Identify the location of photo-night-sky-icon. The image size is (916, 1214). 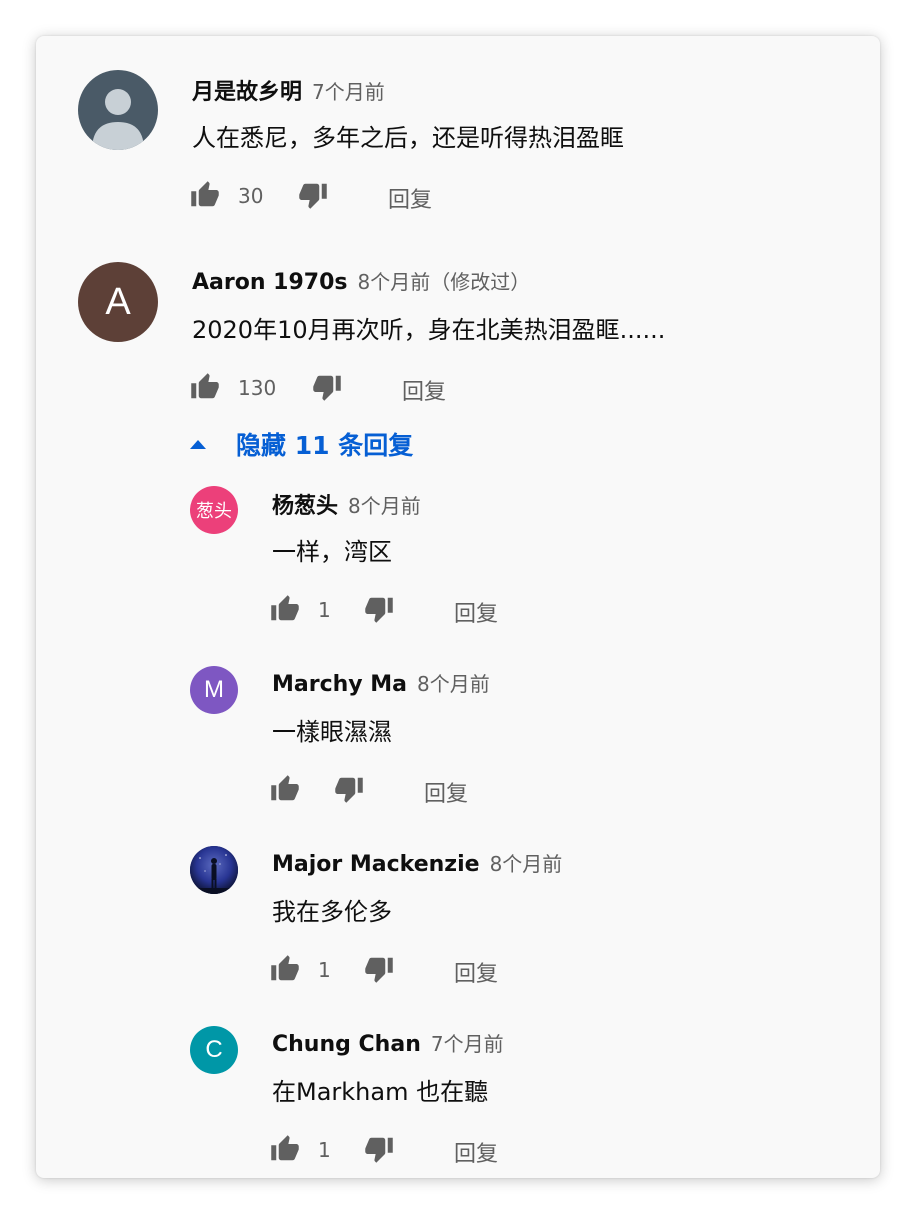
(214, 870).